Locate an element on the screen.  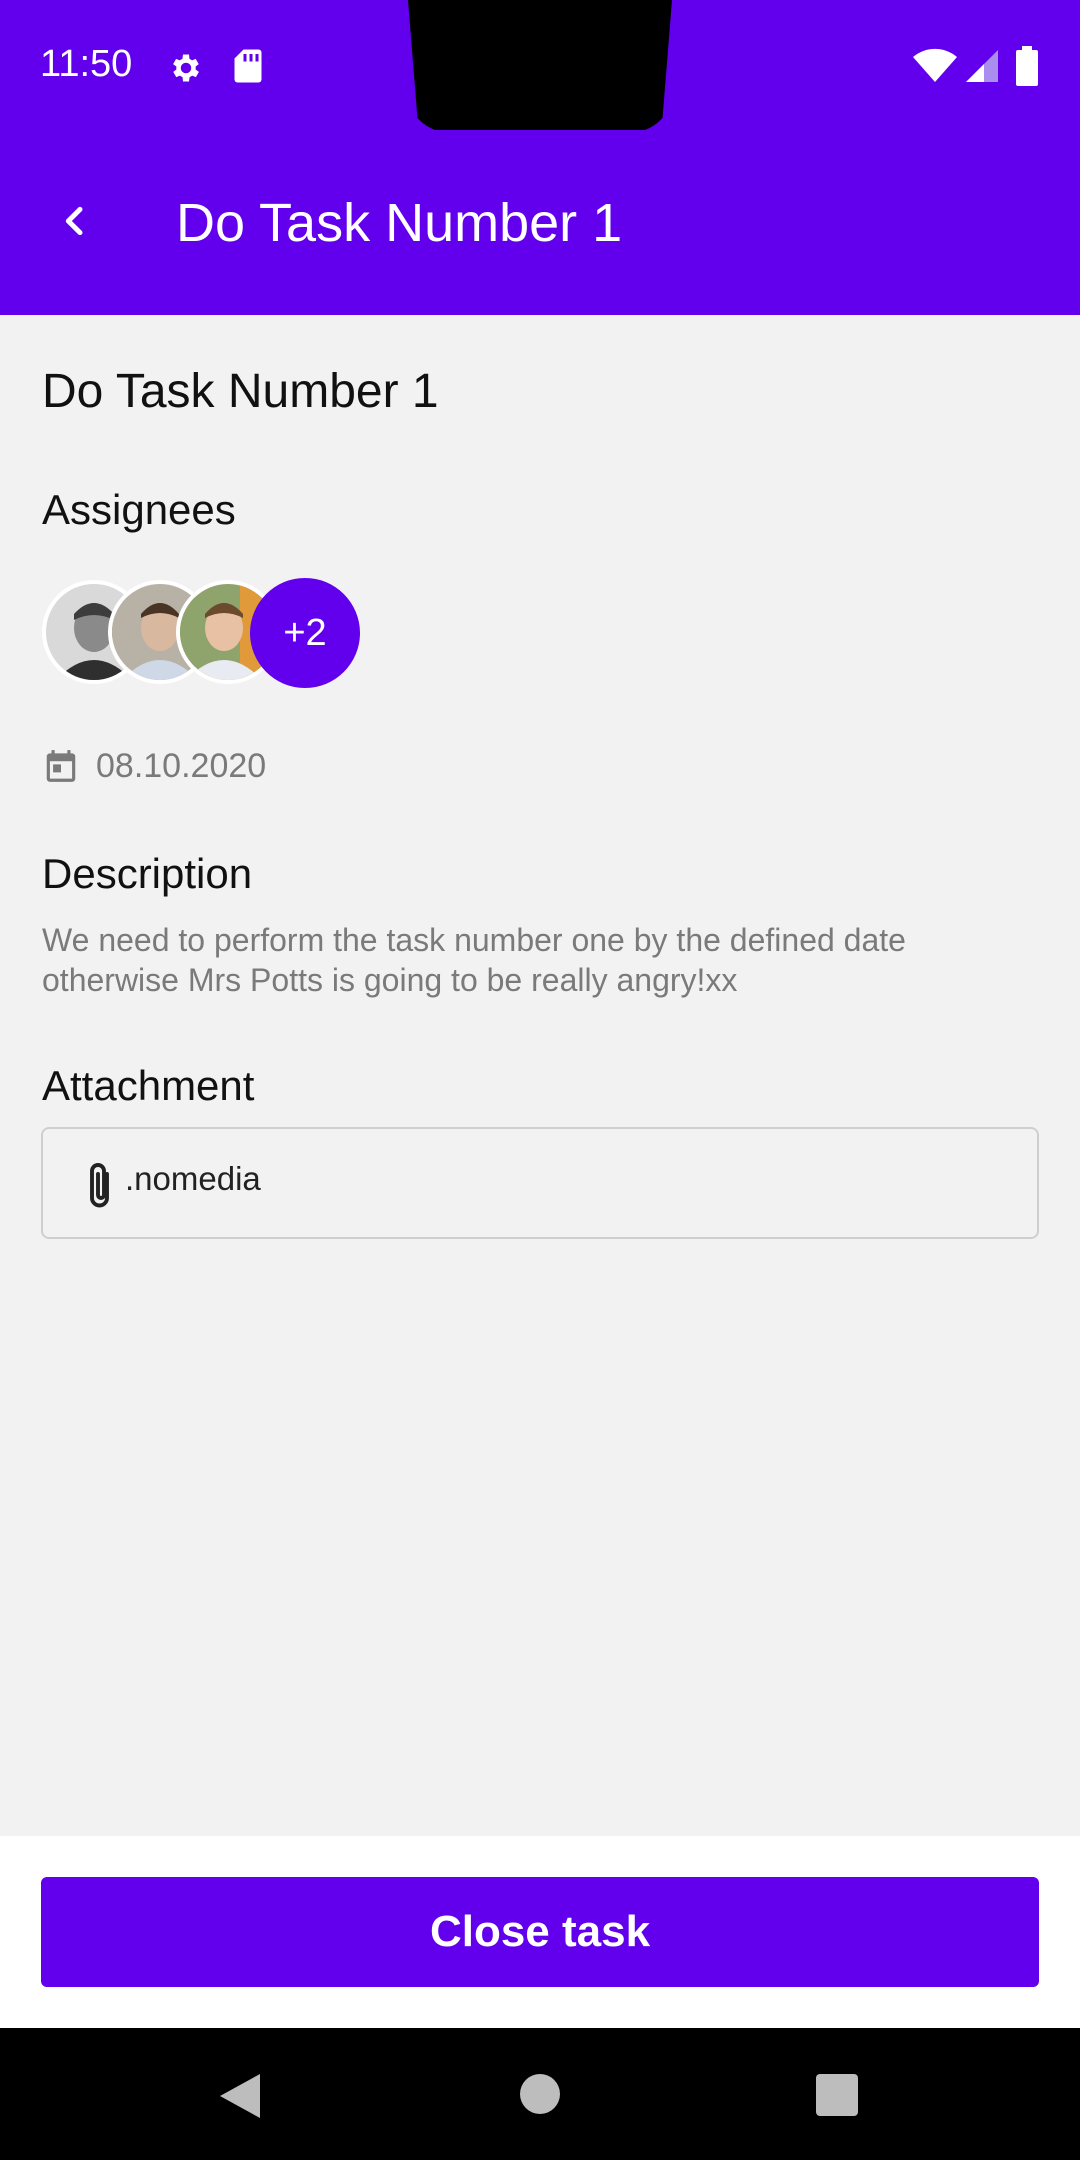
battery-icon is located at coordinates (1027, 66).